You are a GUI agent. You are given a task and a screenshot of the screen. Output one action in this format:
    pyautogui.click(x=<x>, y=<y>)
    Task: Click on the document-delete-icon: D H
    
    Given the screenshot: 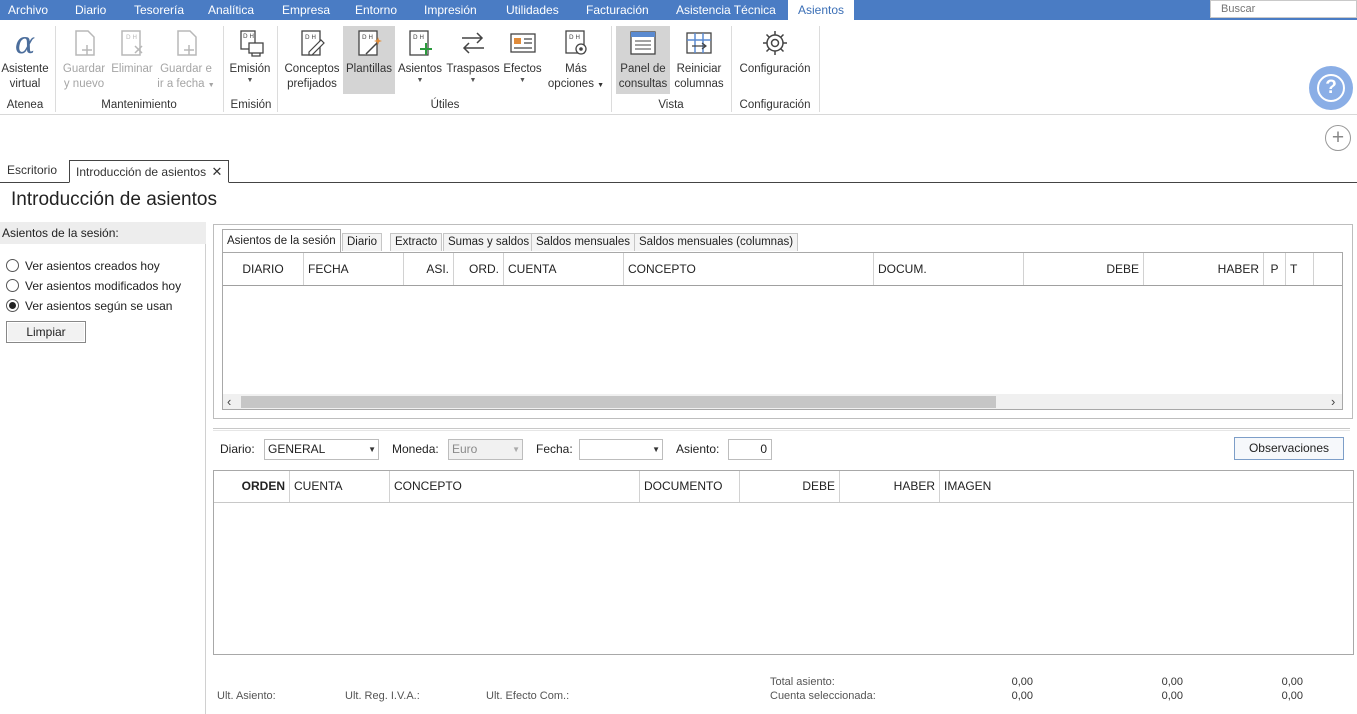 What is the action you would take?
    pyautogui.click(x=132, y=43)
    